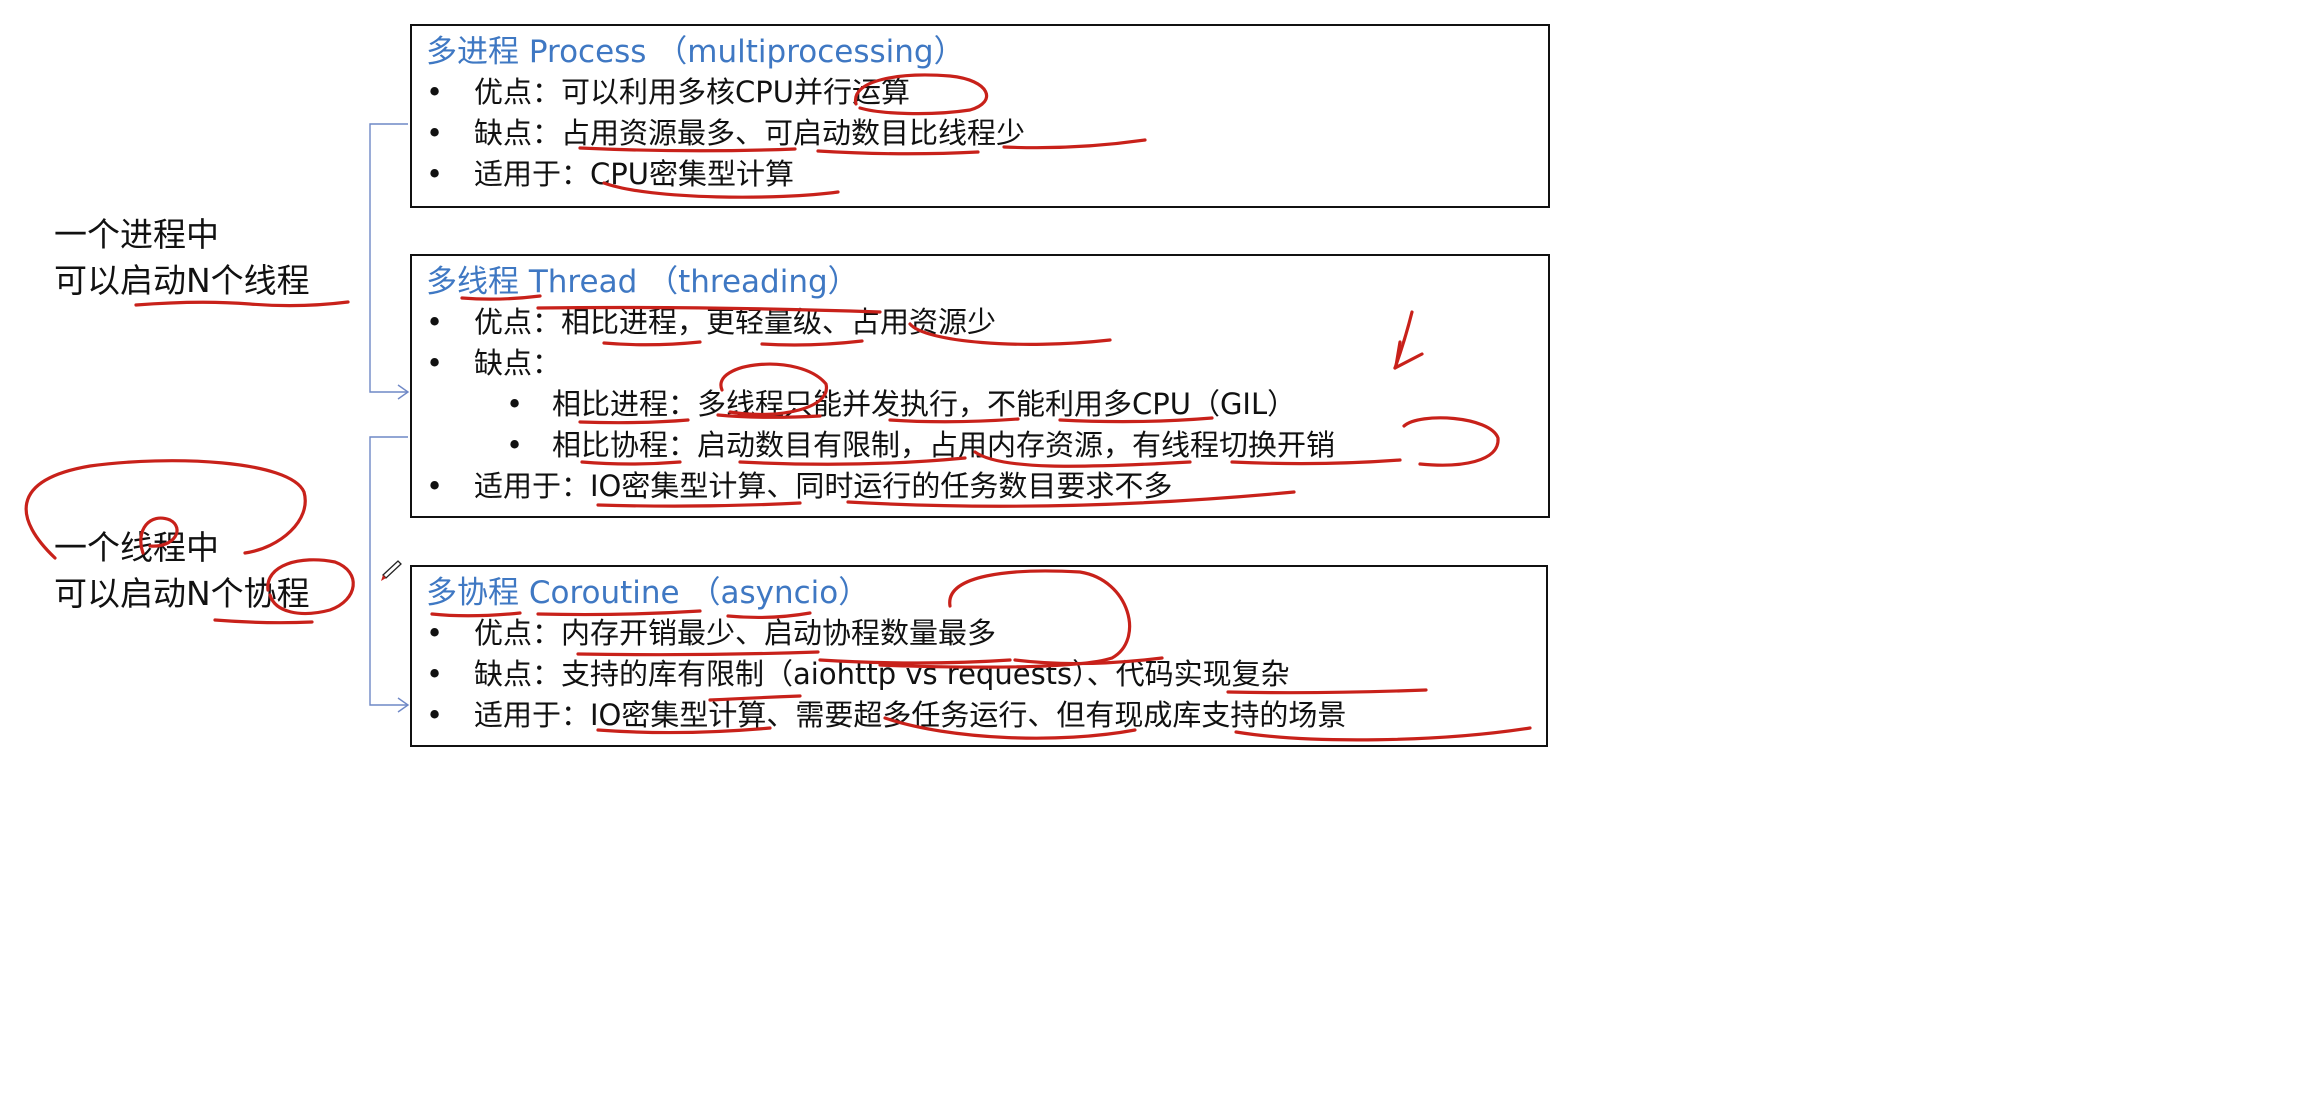 This screenshot has height=1118, width=2316. What do you see at coordinates (182, 258) in the screenshot?
I see `process-contains-threads-label: 一个进程中 可以启动N个线程` at bounding box center [182, 258].